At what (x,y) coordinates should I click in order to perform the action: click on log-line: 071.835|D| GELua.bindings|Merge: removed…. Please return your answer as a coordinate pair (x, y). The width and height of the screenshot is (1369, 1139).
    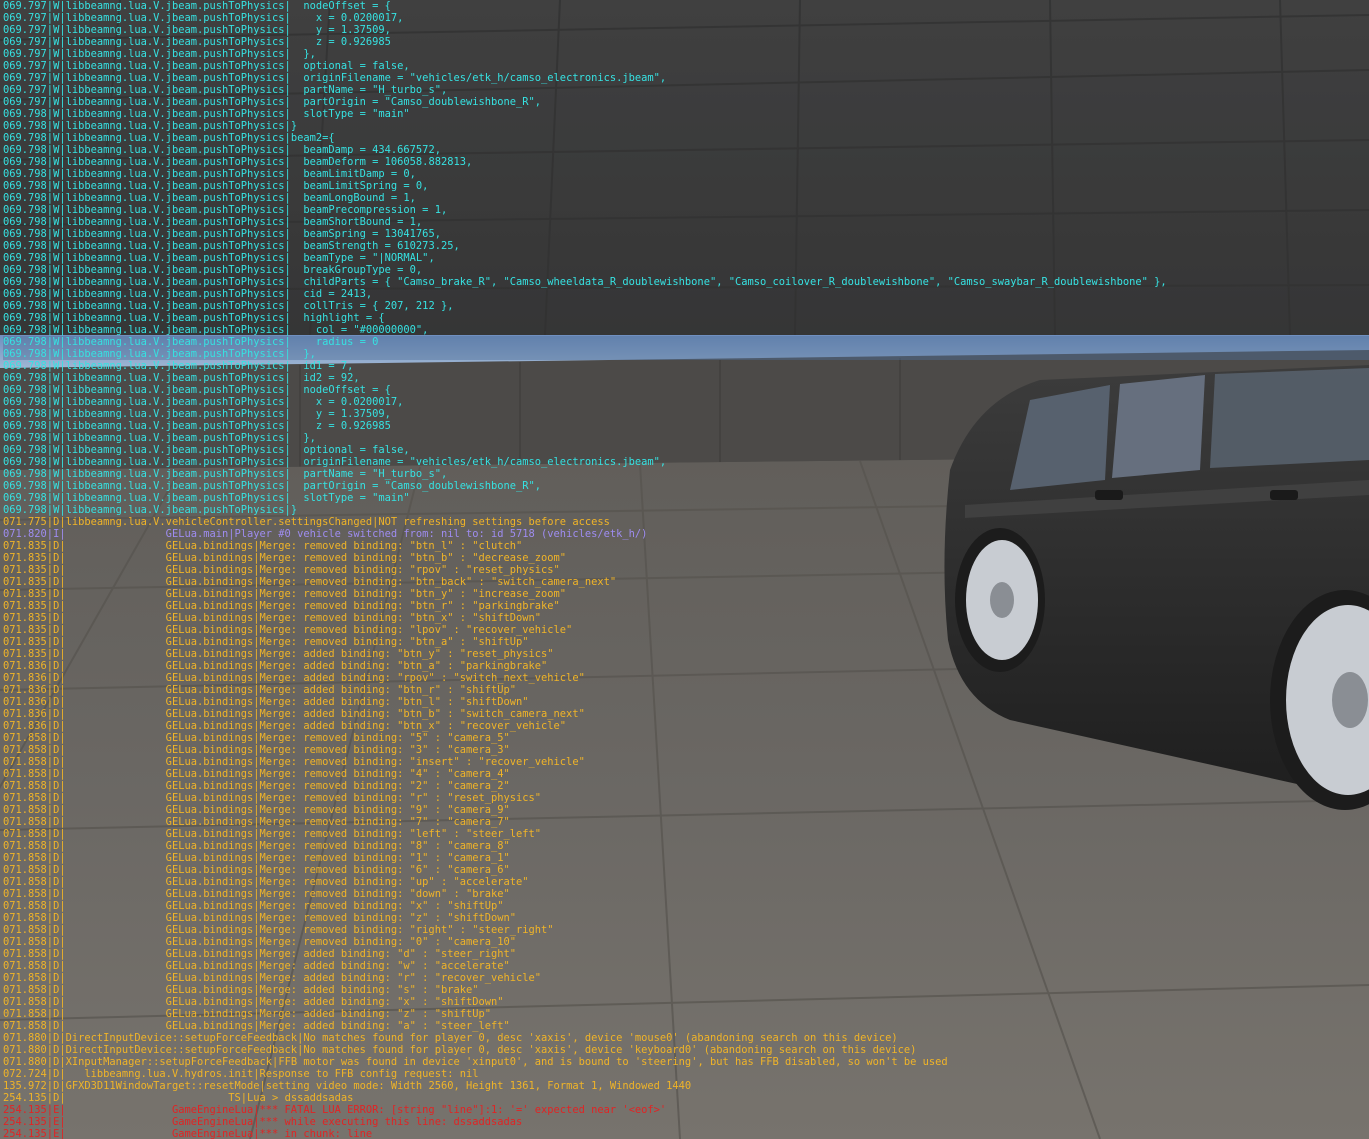
    Looking at the image, I should click on (310, 582).